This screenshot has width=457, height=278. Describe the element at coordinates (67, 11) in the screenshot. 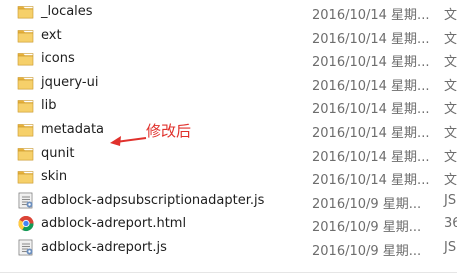

I see `file-name: _locales` at that location.